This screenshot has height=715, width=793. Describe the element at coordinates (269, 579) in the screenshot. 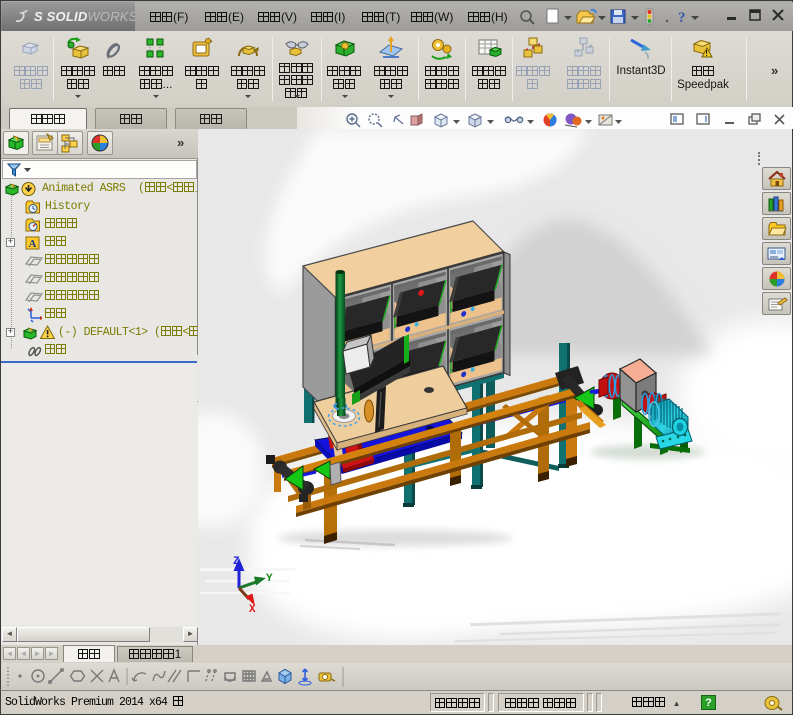

I see `svg-text: Y` at that location.